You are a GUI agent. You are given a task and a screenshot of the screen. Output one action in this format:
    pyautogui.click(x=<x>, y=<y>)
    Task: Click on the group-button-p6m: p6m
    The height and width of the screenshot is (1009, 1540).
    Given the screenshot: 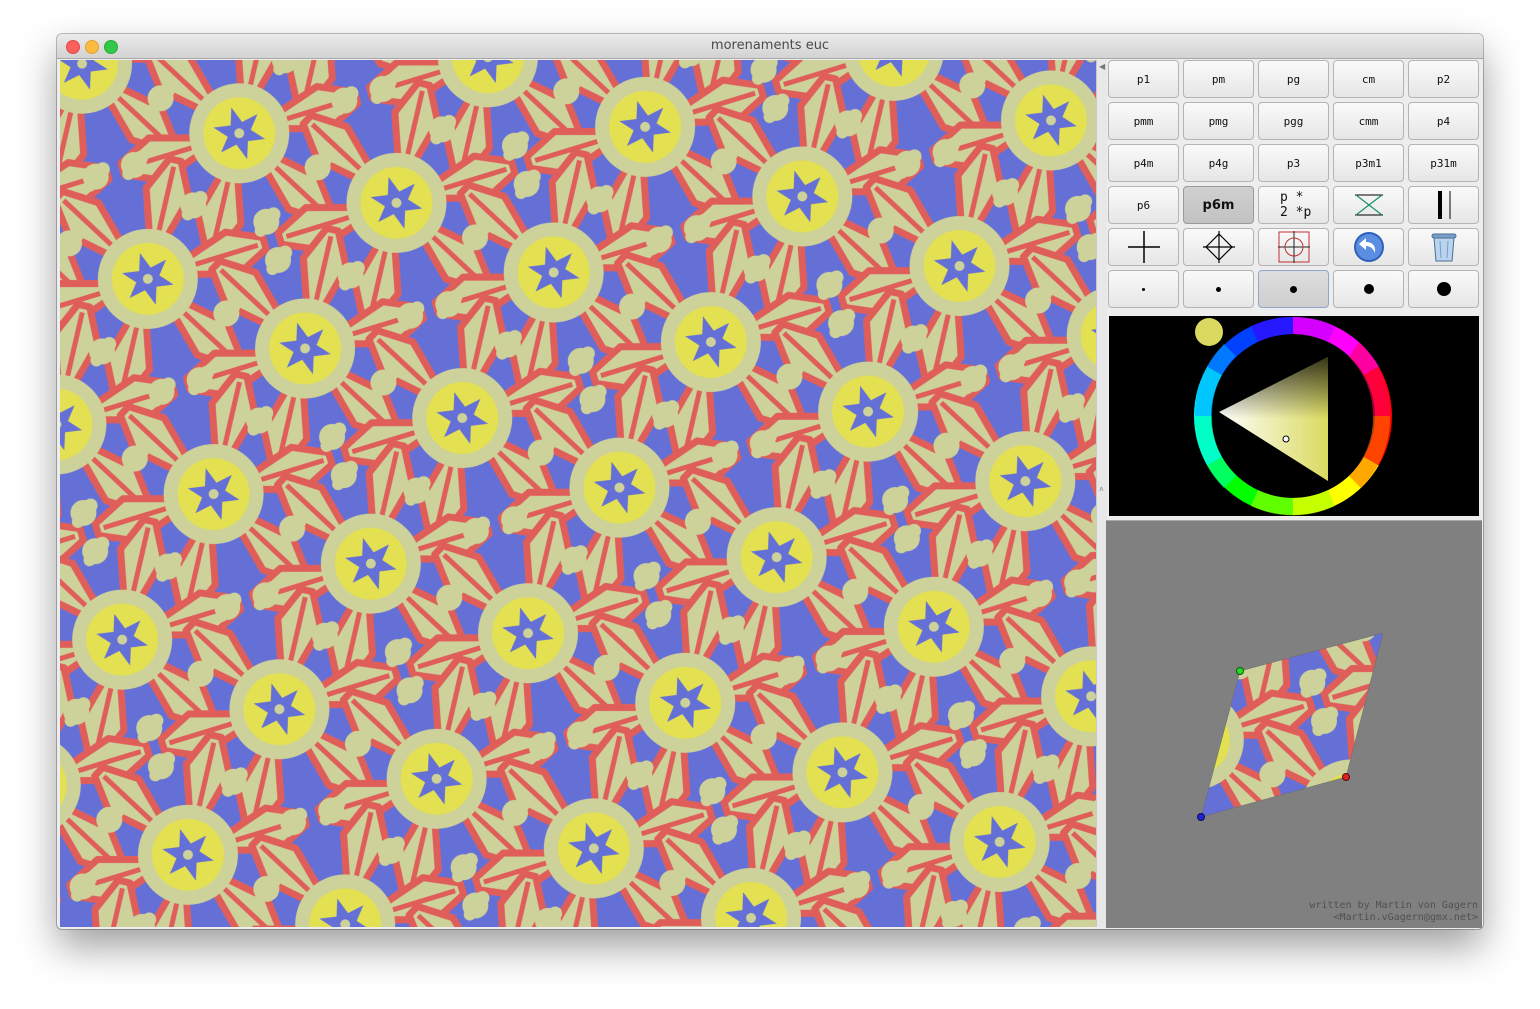 What is the action you would take?
    pyautogui.click(x=1218, y=205)
    